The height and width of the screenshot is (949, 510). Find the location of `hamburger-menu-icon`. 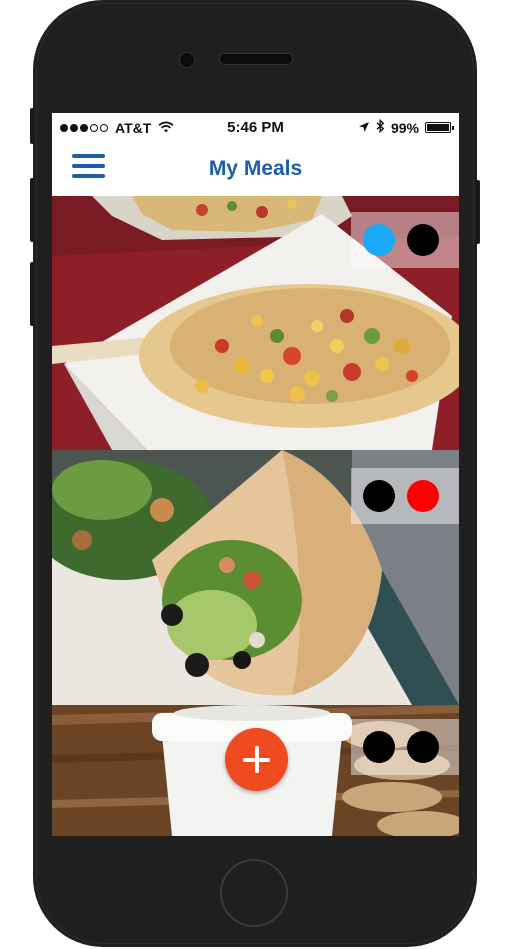

hamburger-menu-icon is located at coordinates (89, 167).